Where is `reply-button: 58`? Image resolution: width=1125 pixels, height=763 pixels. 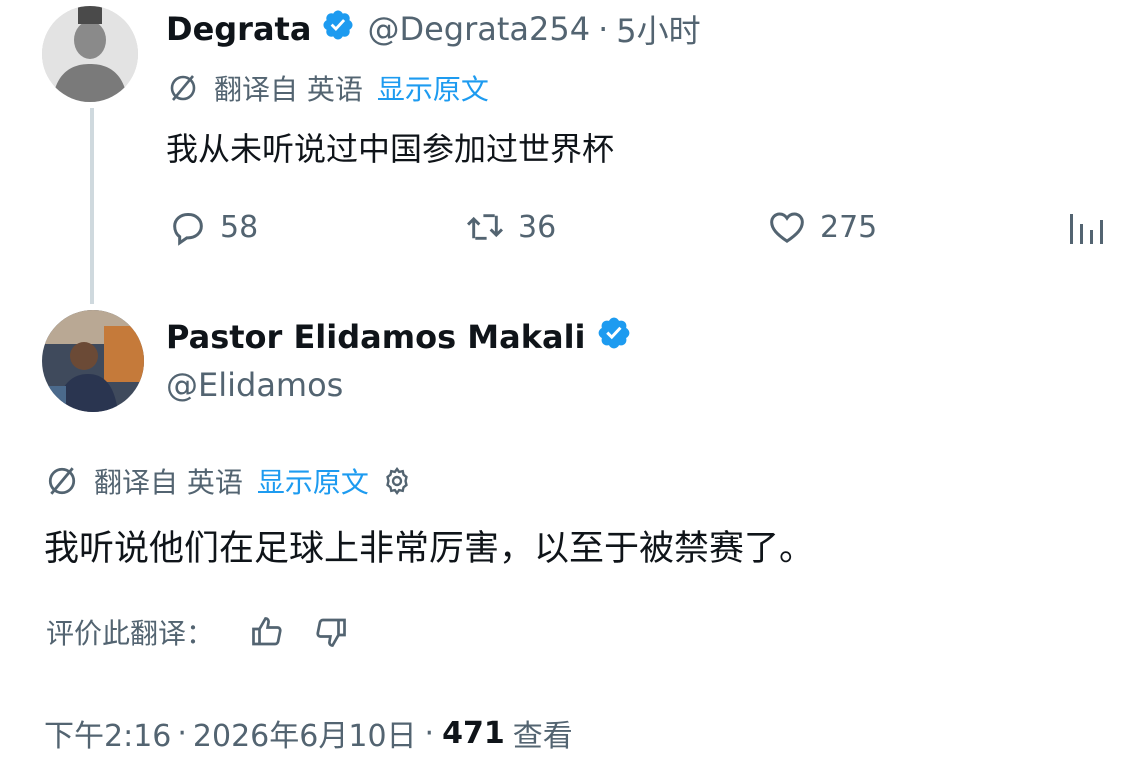 reply-button: 58 is located at coordinates (213, 227).